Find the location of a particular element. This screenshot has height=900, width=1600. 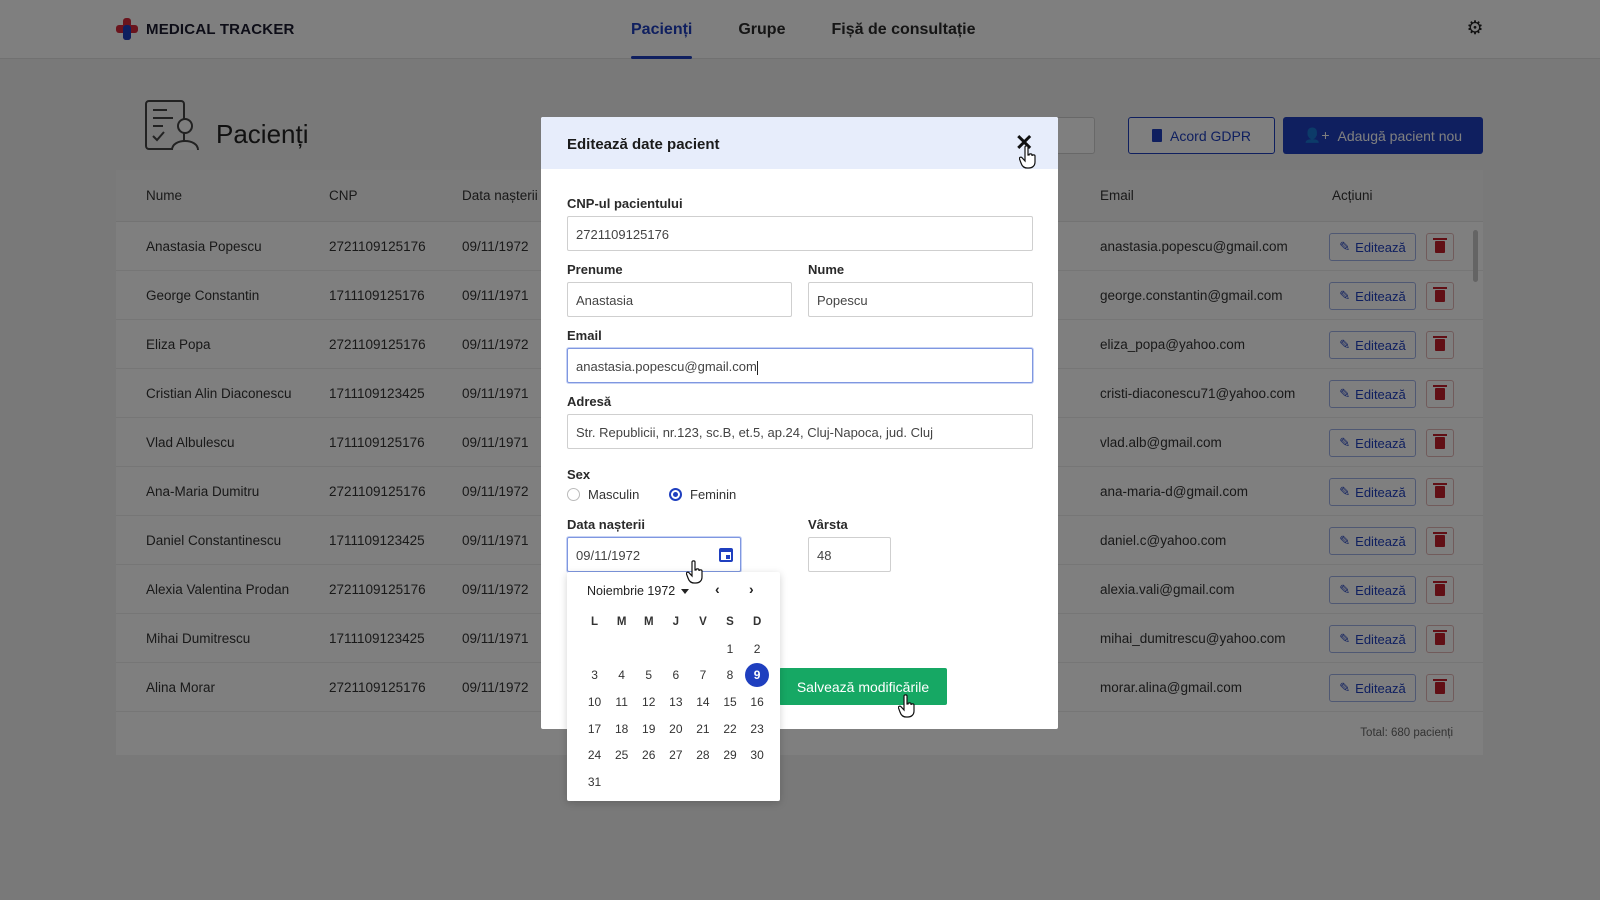

calendar-day-number: 7 is located at coordinates (703, 675).